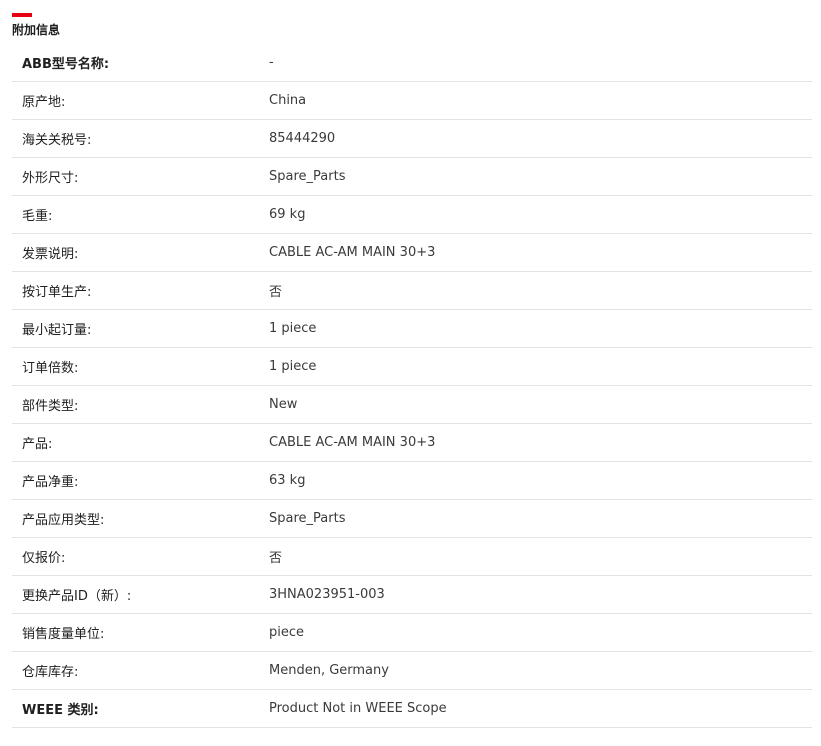 Image resolution: width=821 pixels, height=746 pixels. I want to click on table-row: 产品: CABLE AC-AM MAIN 30+3, so click(412, 443).